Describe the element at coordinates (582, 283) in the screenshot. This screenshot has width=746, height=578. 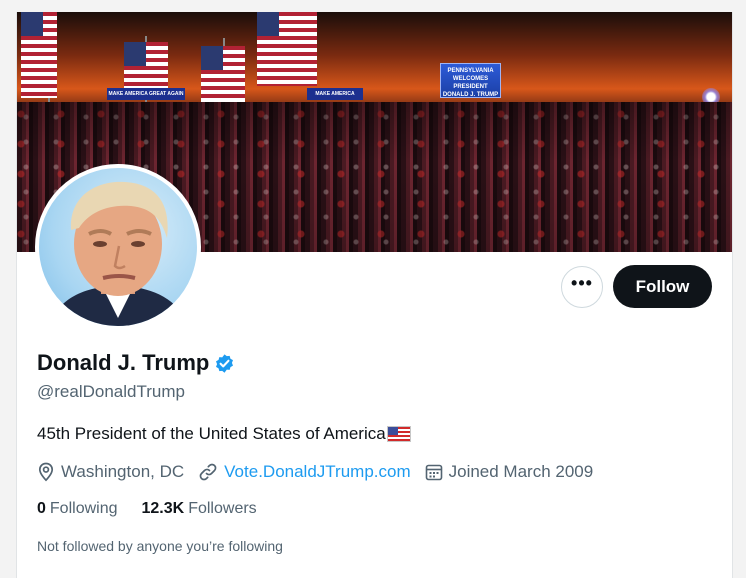
I see `more-icon: •••` at that location.